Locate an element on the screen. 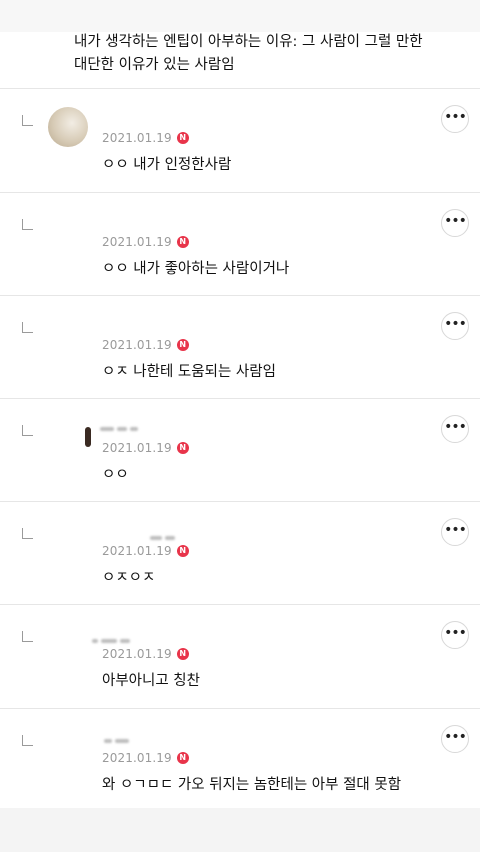 This screenshot has width=480, height=852. reply-item: 2021.01.19 N ㅇㅇ 내가 좋아하는 사람이거나 ••• is located at coordinates (240, 244).